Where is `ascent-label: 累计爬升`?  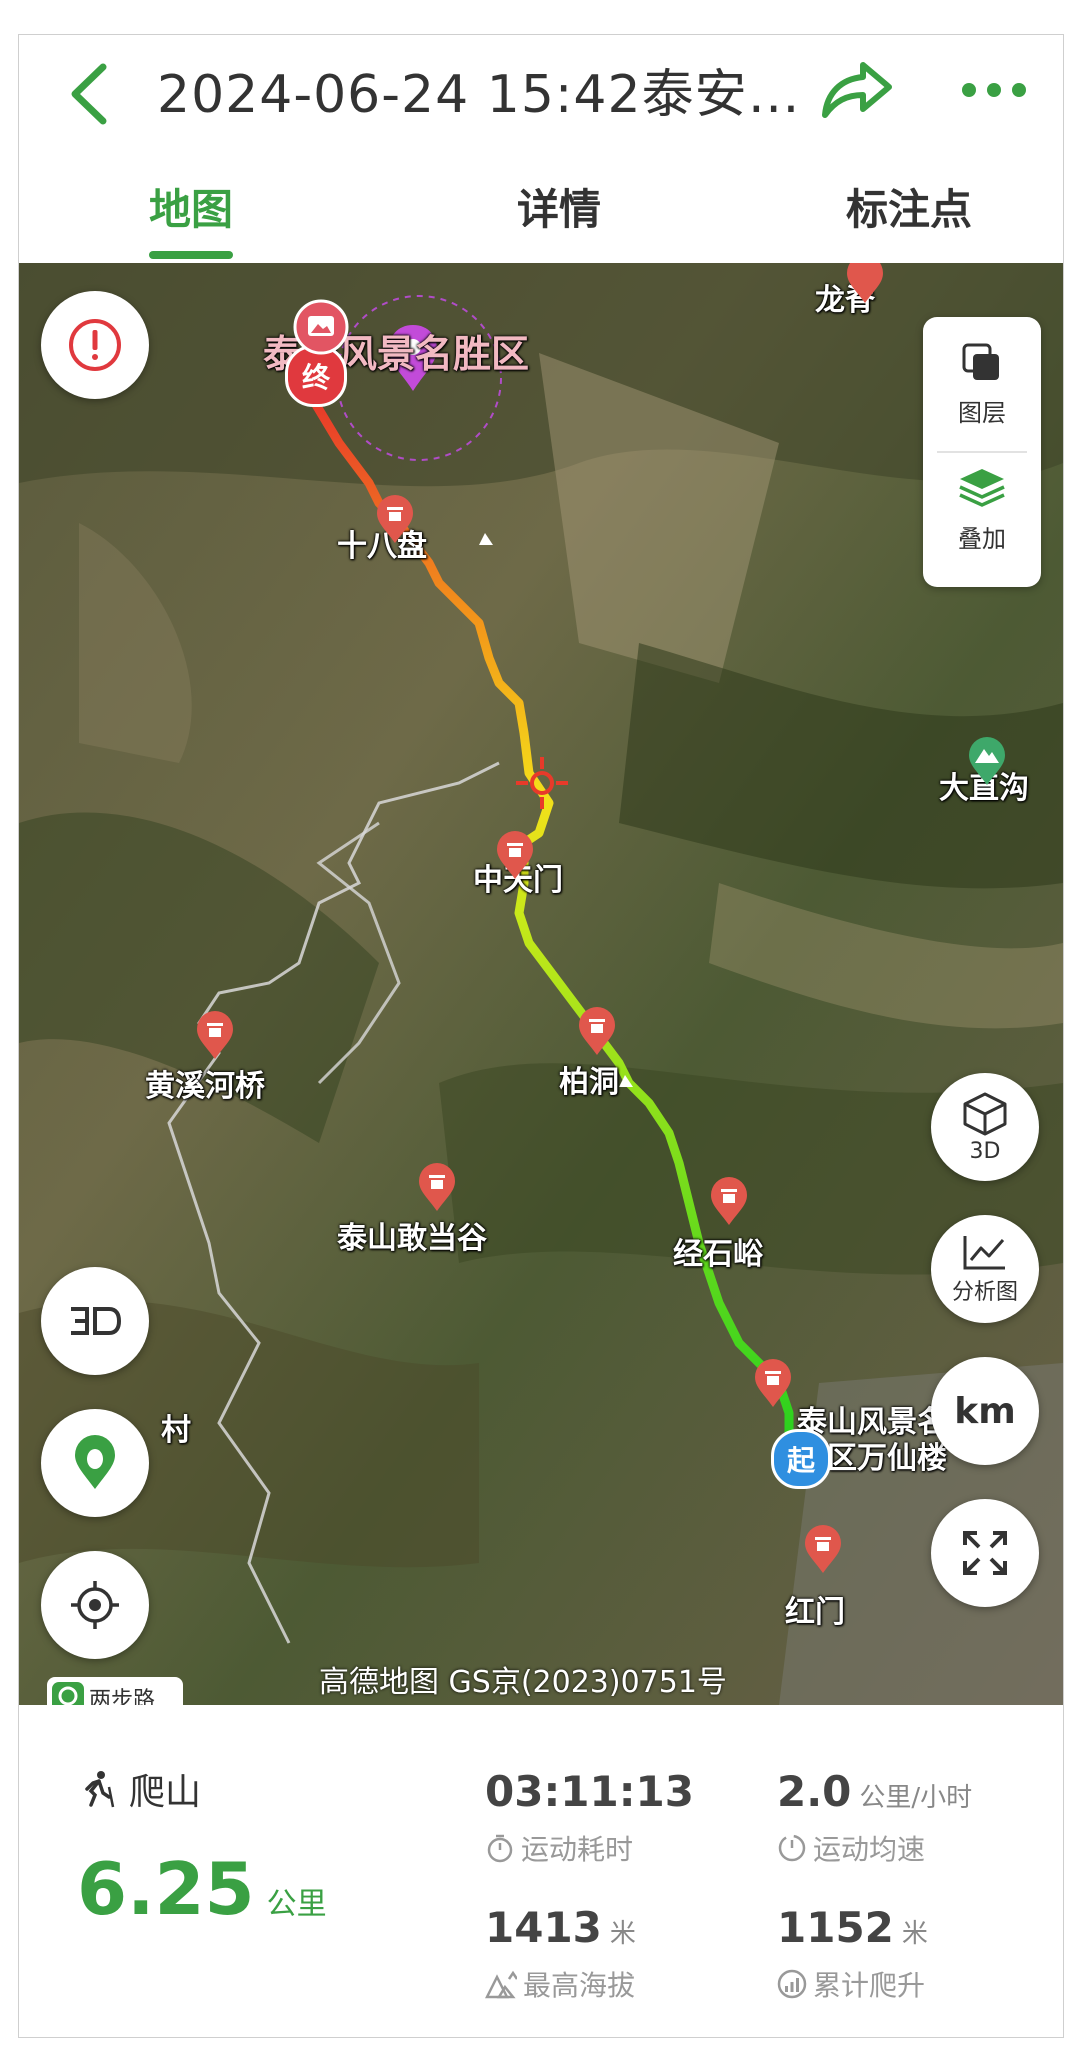 ascent-label: 累计爬升 is located at coordinates (869, 1985).